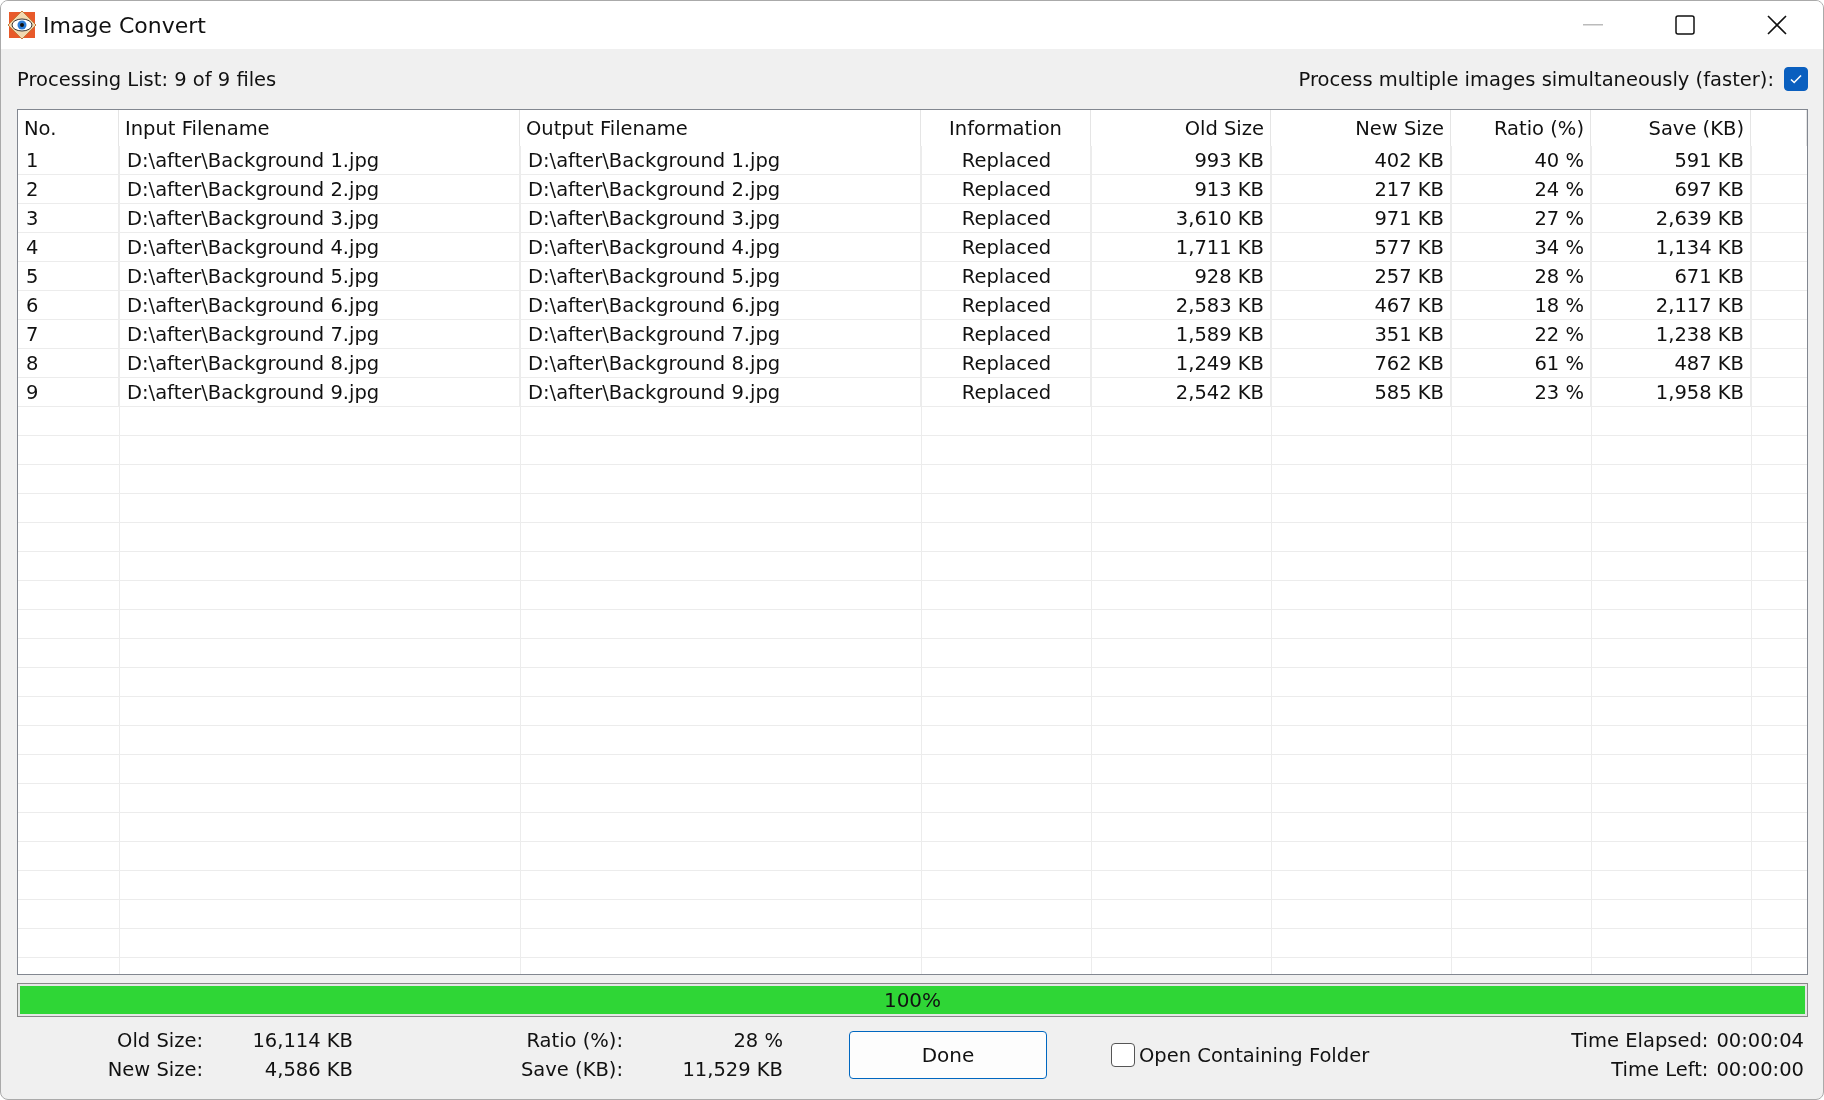  Describe the element at coordinates (1181, 160) in the screenshot. I see `table-cell: 993 KB` at that location.